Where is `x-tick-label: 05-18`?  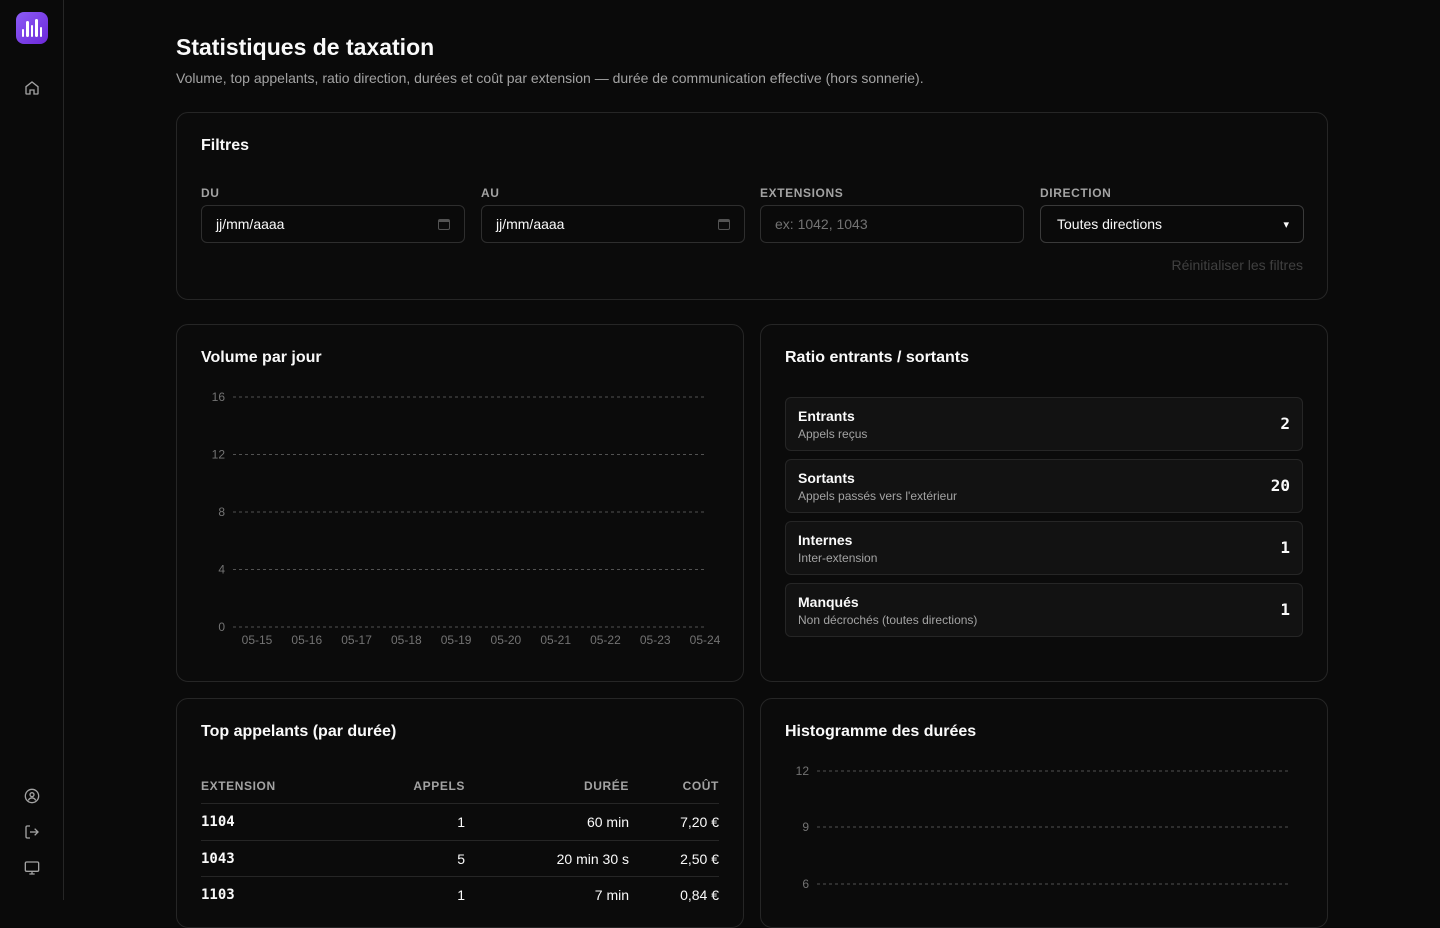
x-tick-label: 05-18 is located at coordinates (406, 640).